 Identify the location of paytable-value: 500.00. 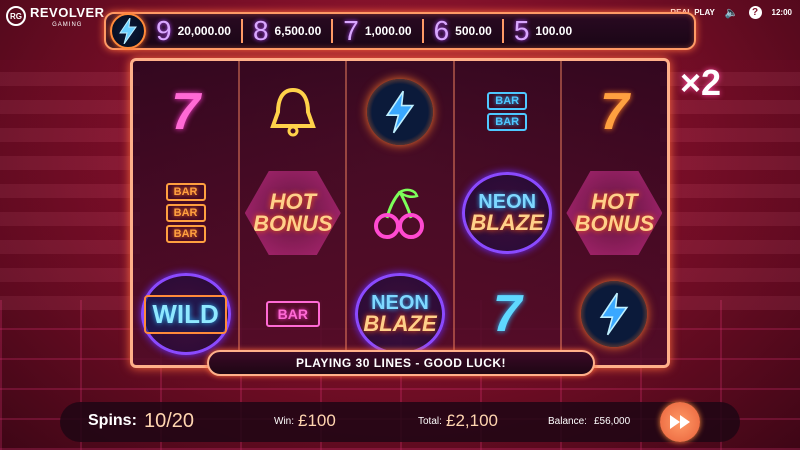
(473, 31).